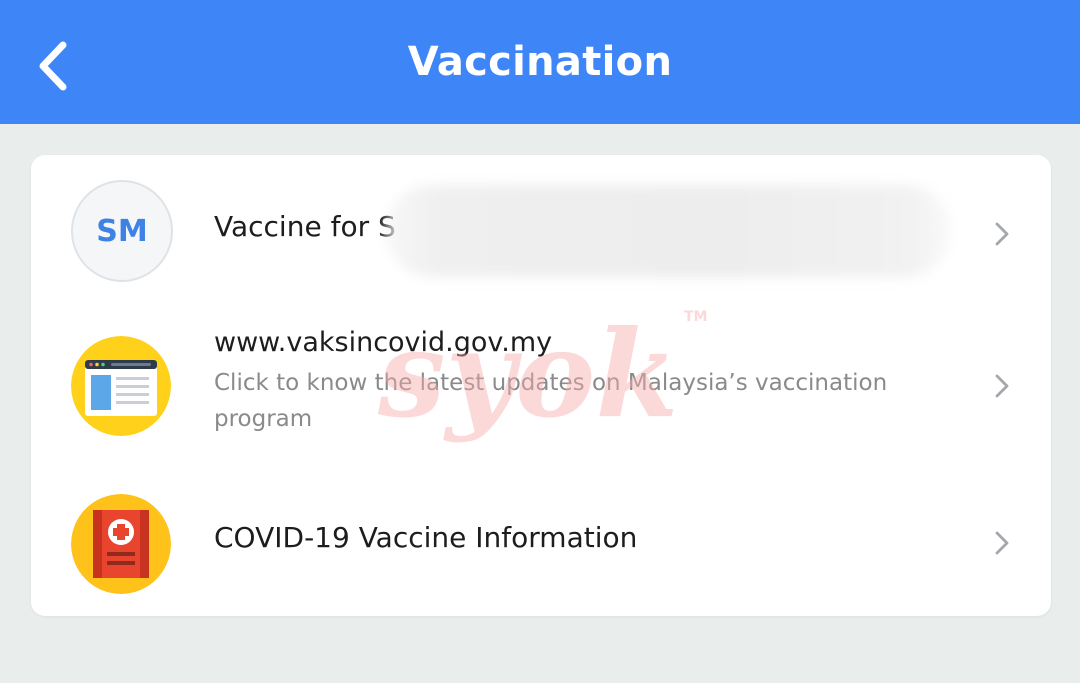  What do you see at coordinates (121, 386) in the screenshot?
I see `browser-window-icon` at bounding box center [121, 386].